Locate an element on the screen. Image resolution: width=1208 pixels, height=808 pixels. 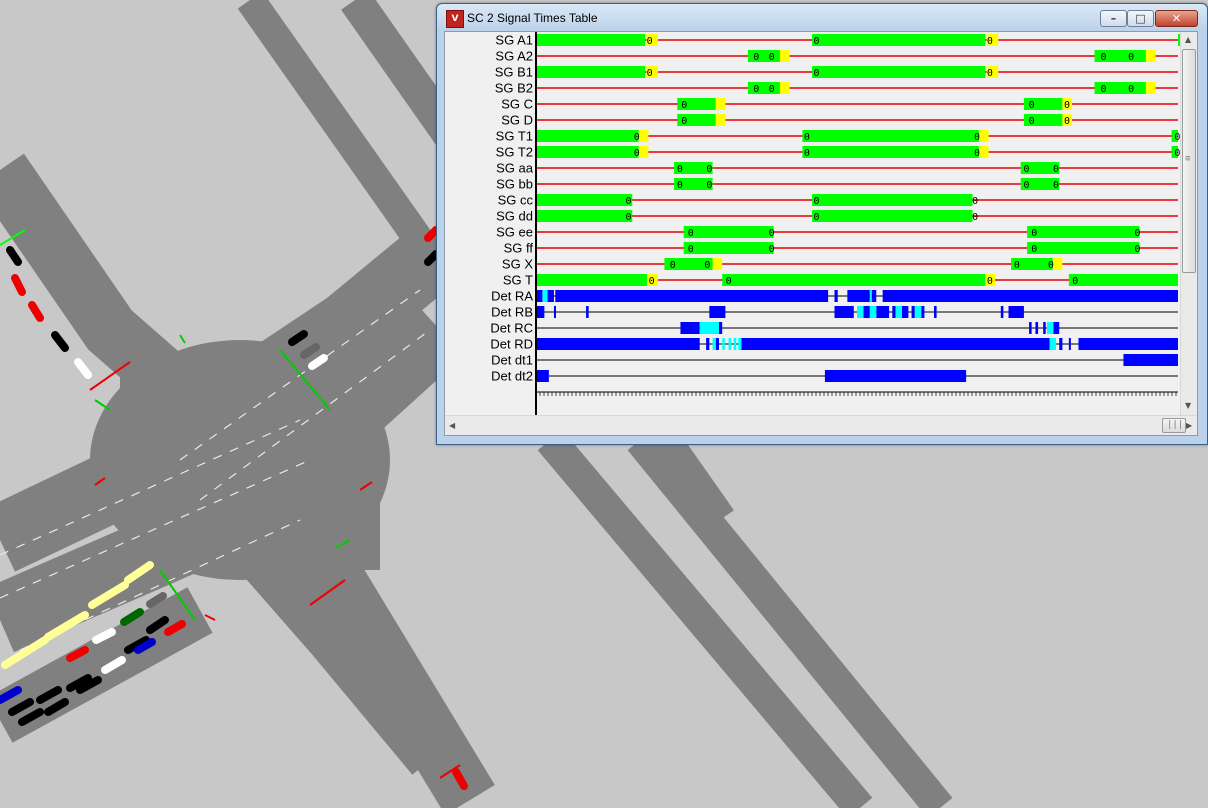
arrow-left-icon: ◀ is located at coordinates (452, 425).